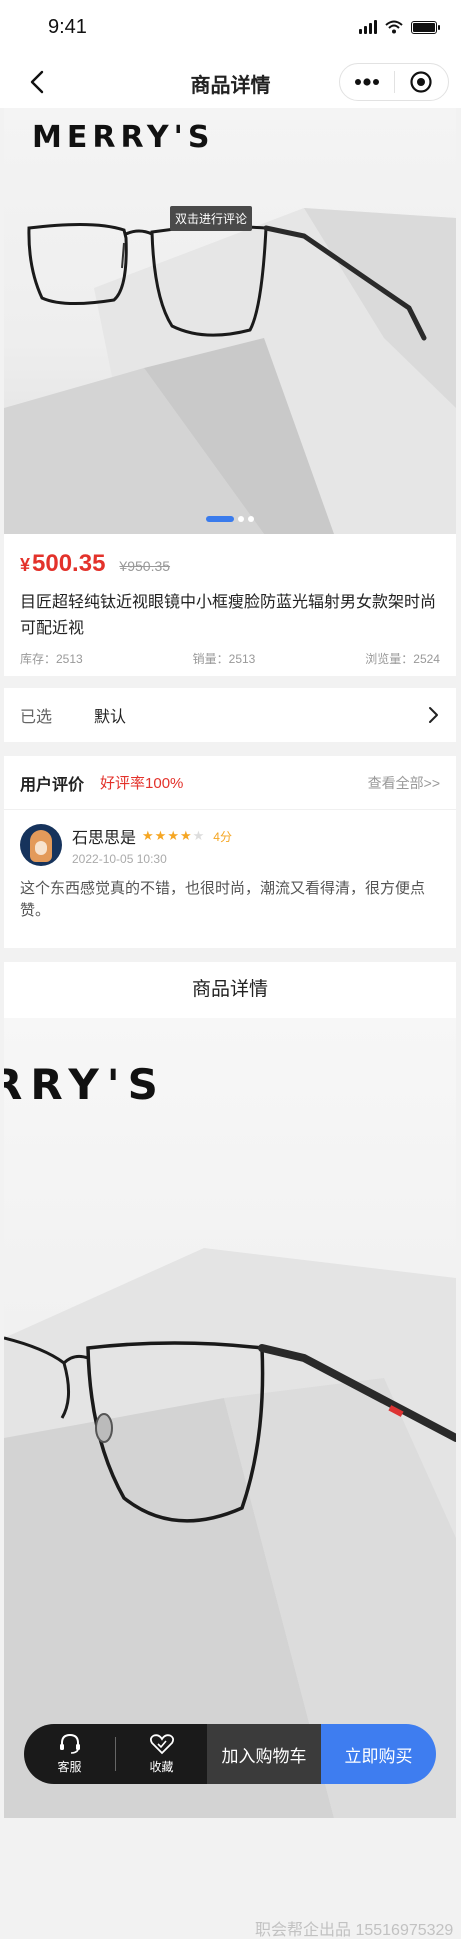 This screenshot has width=461, height=1939. Describe the element at coordinates (230, 28) in the screenshot. I see `status-bar: 9:41` at that location.